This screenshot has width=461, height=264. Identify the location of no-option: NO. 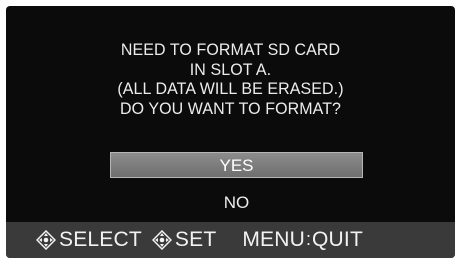
(236, 203).